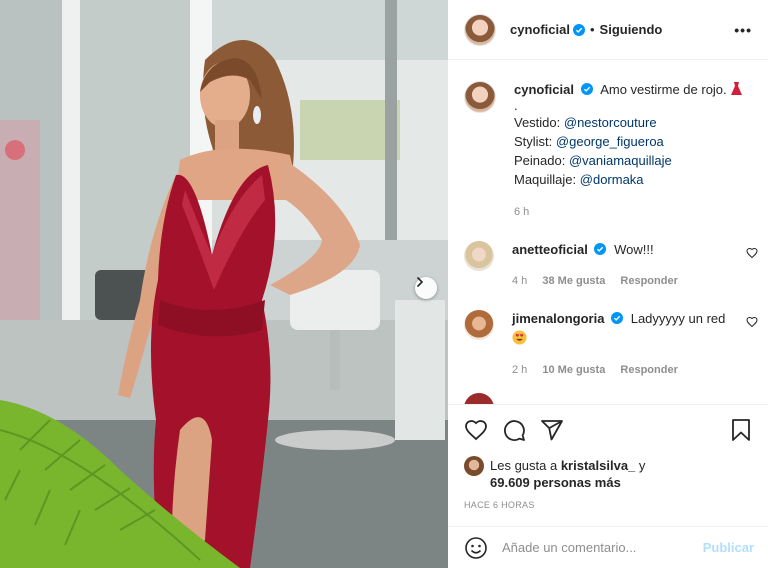 The width and height of the screenshot is (768, 568). Describe the element at coordinates (540, 29) in the screenshot. I see `author-username: cynoficial` at that location.